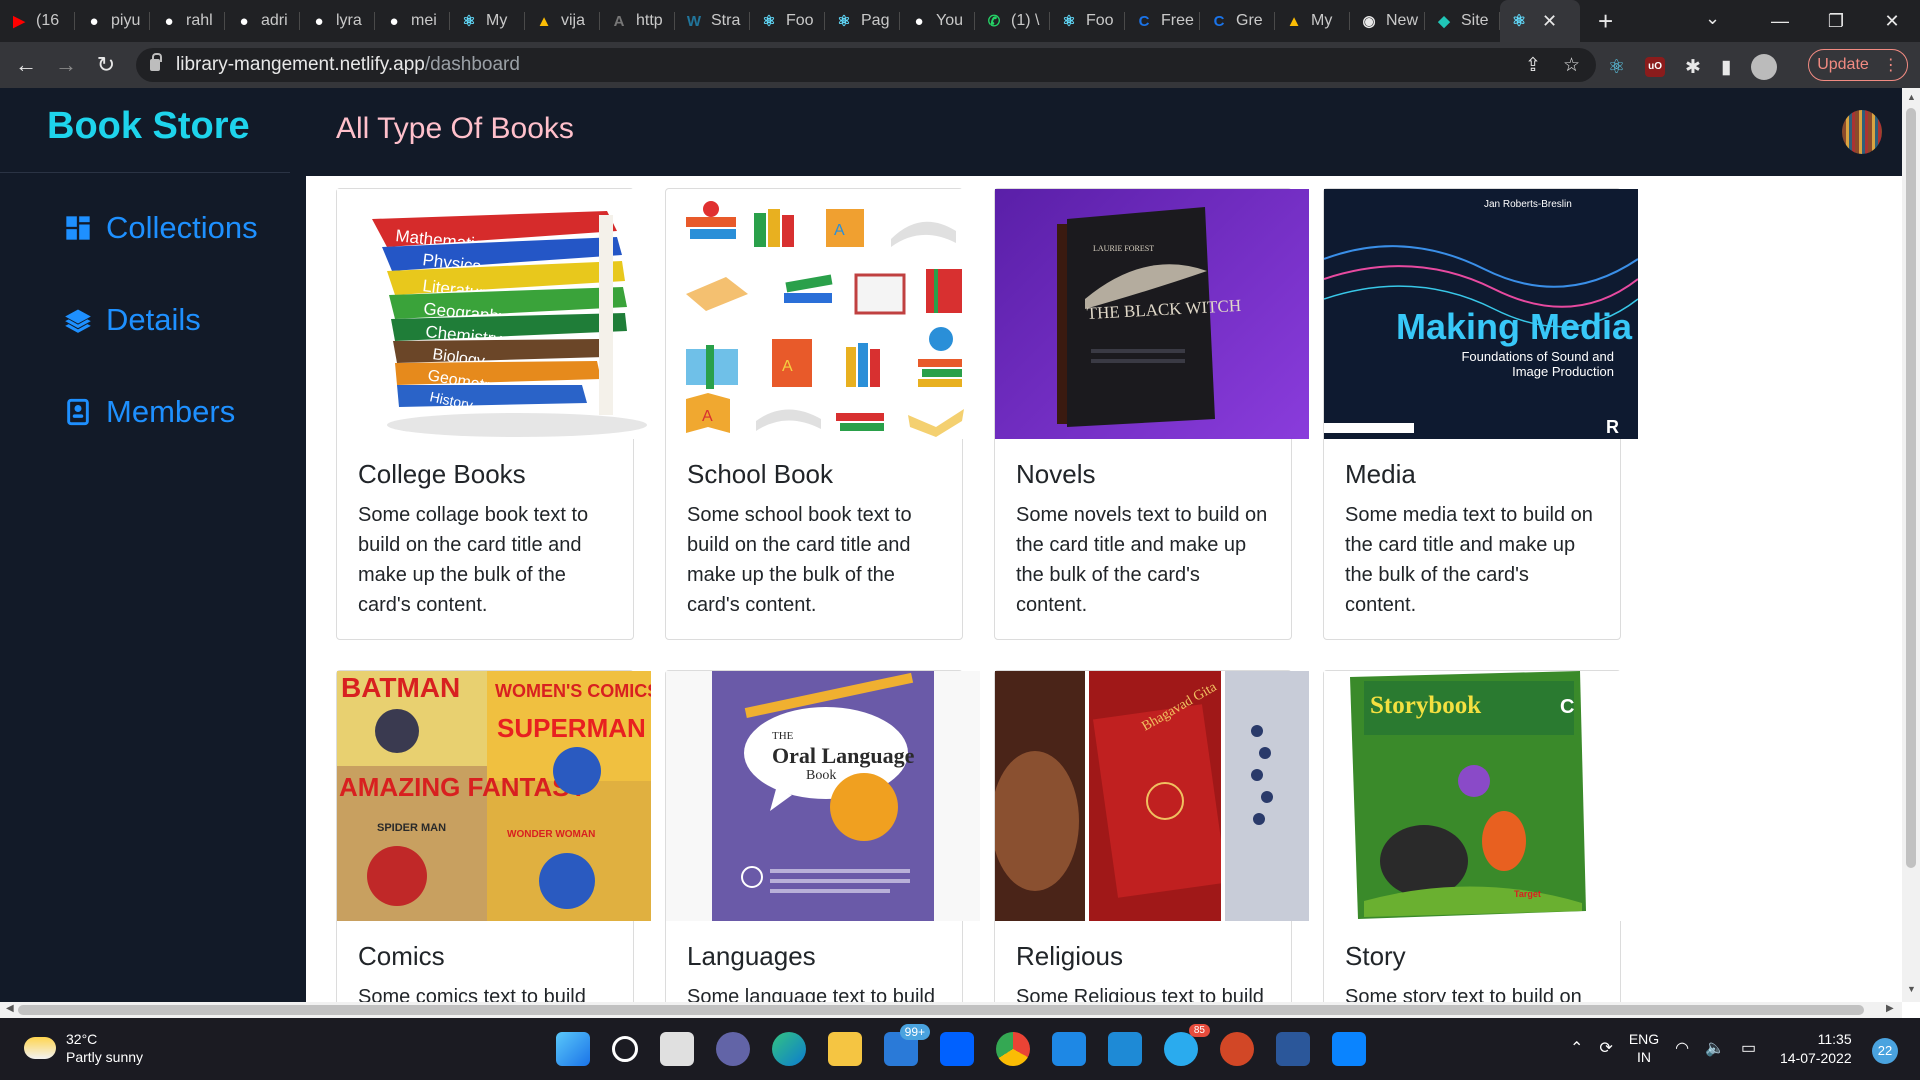 The width and height of the screenshot is (1920, 1080). I want to click on react-devtools-icon: ⚛, so click(1616, 67).